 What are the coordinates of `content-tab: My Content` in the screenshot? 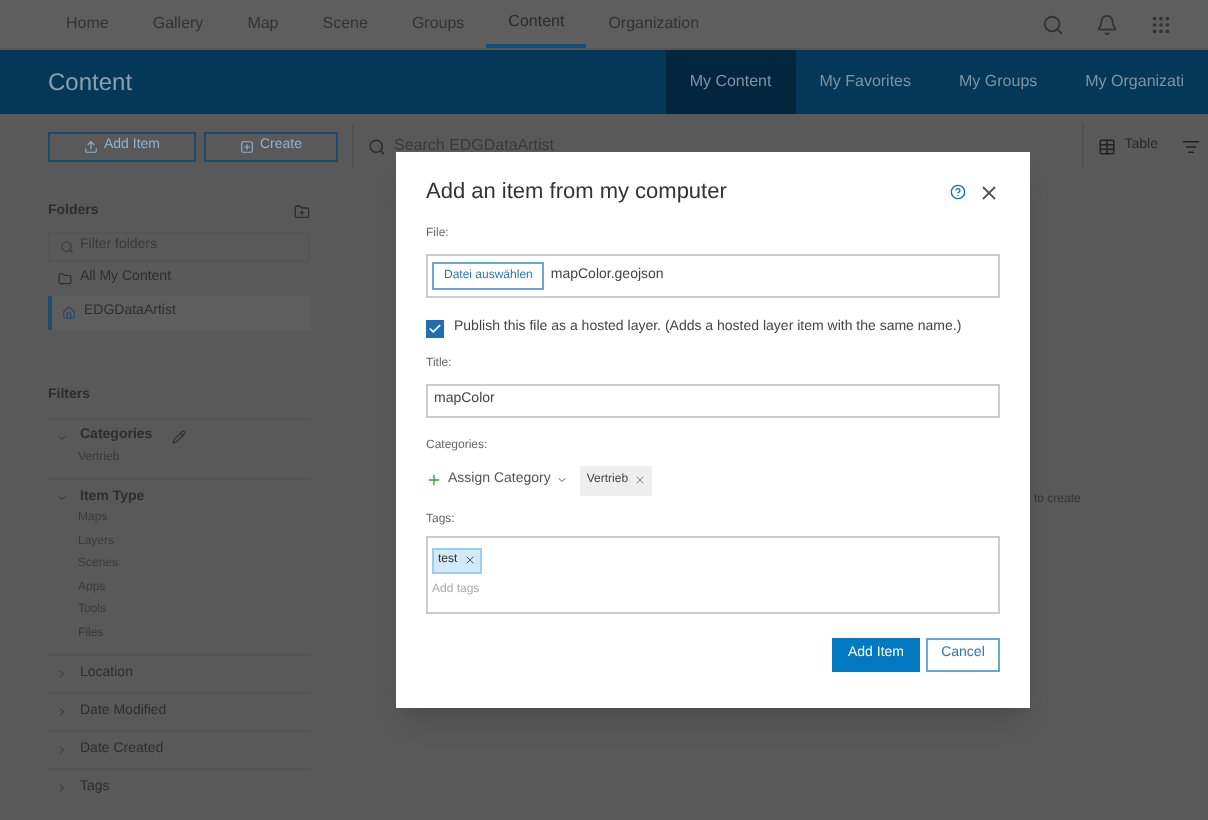 It's located at (730, 82).